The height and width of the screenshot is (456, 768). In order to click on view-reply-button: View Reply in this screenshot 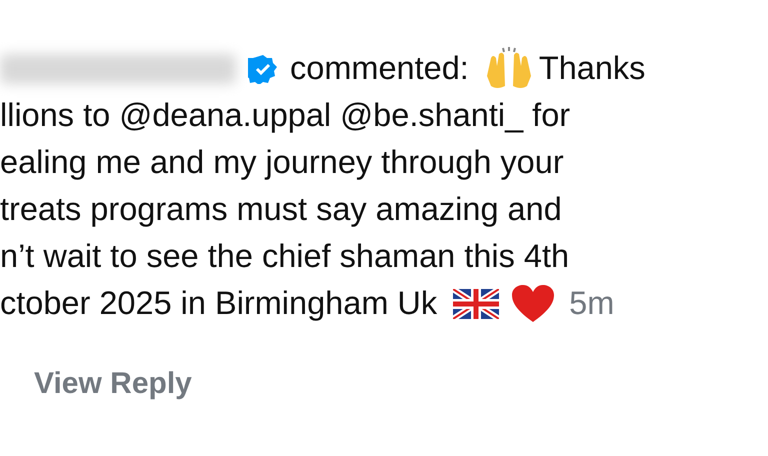, I will do `click(116, 383)`.